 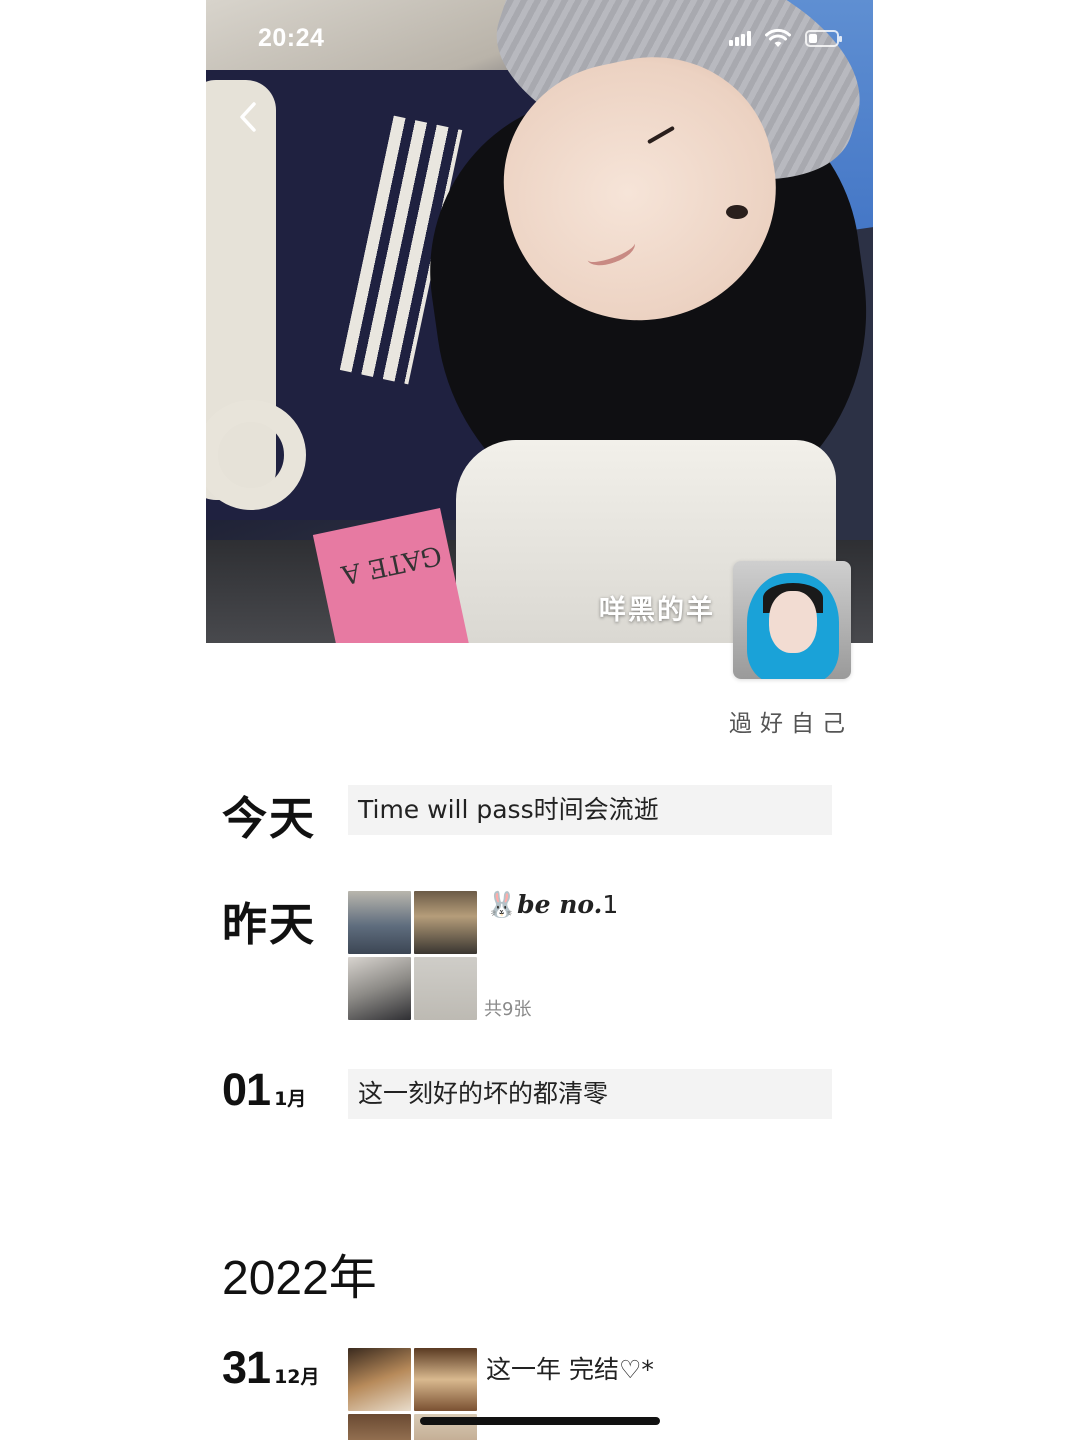 I want to click on battery-icon, so click(x=823, y=38).